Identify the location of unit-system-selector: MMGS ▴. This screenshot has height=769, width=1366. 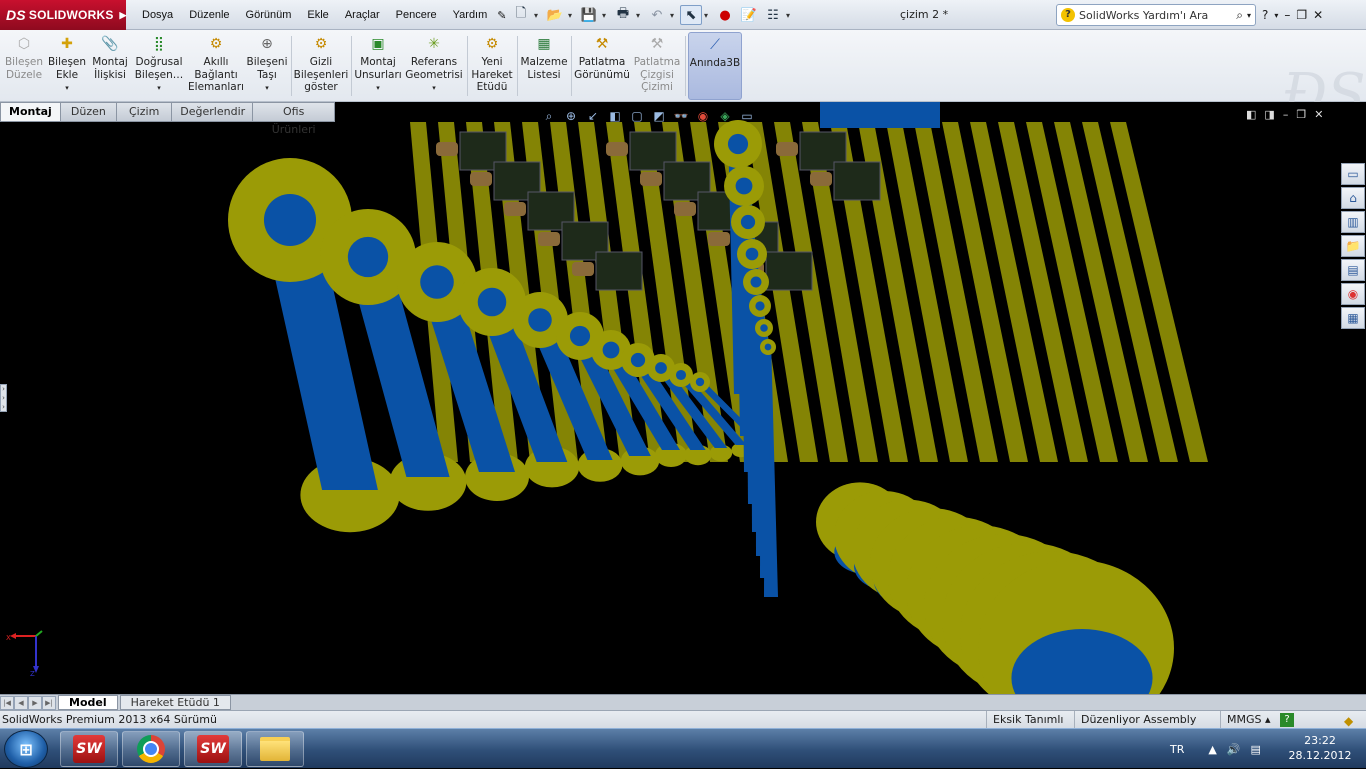
(1248, 720).